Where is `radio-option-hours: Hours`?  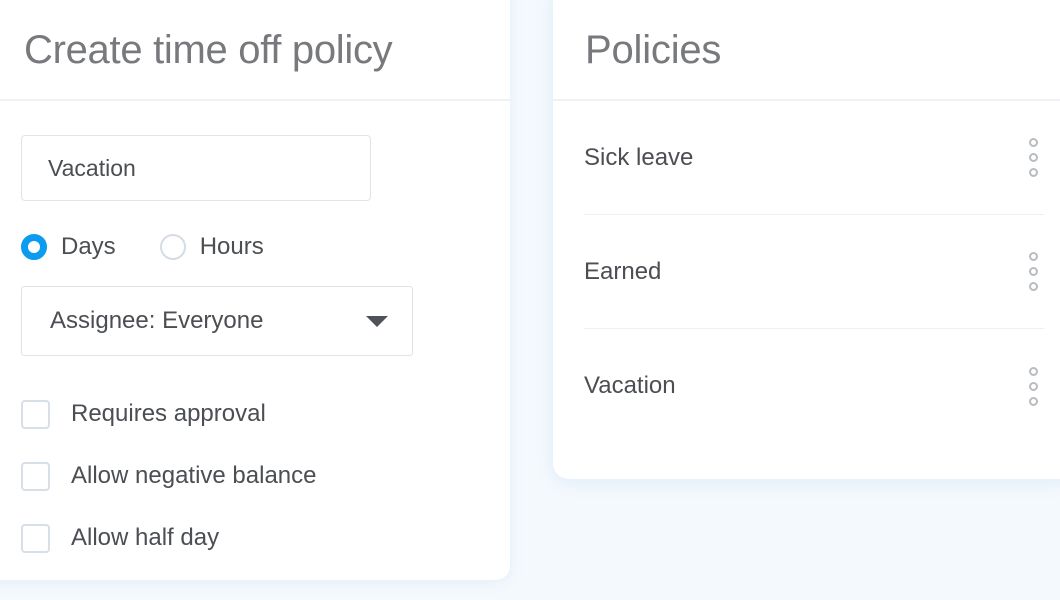 radio-option-hours: Hours is located at coordinates (211, 247).